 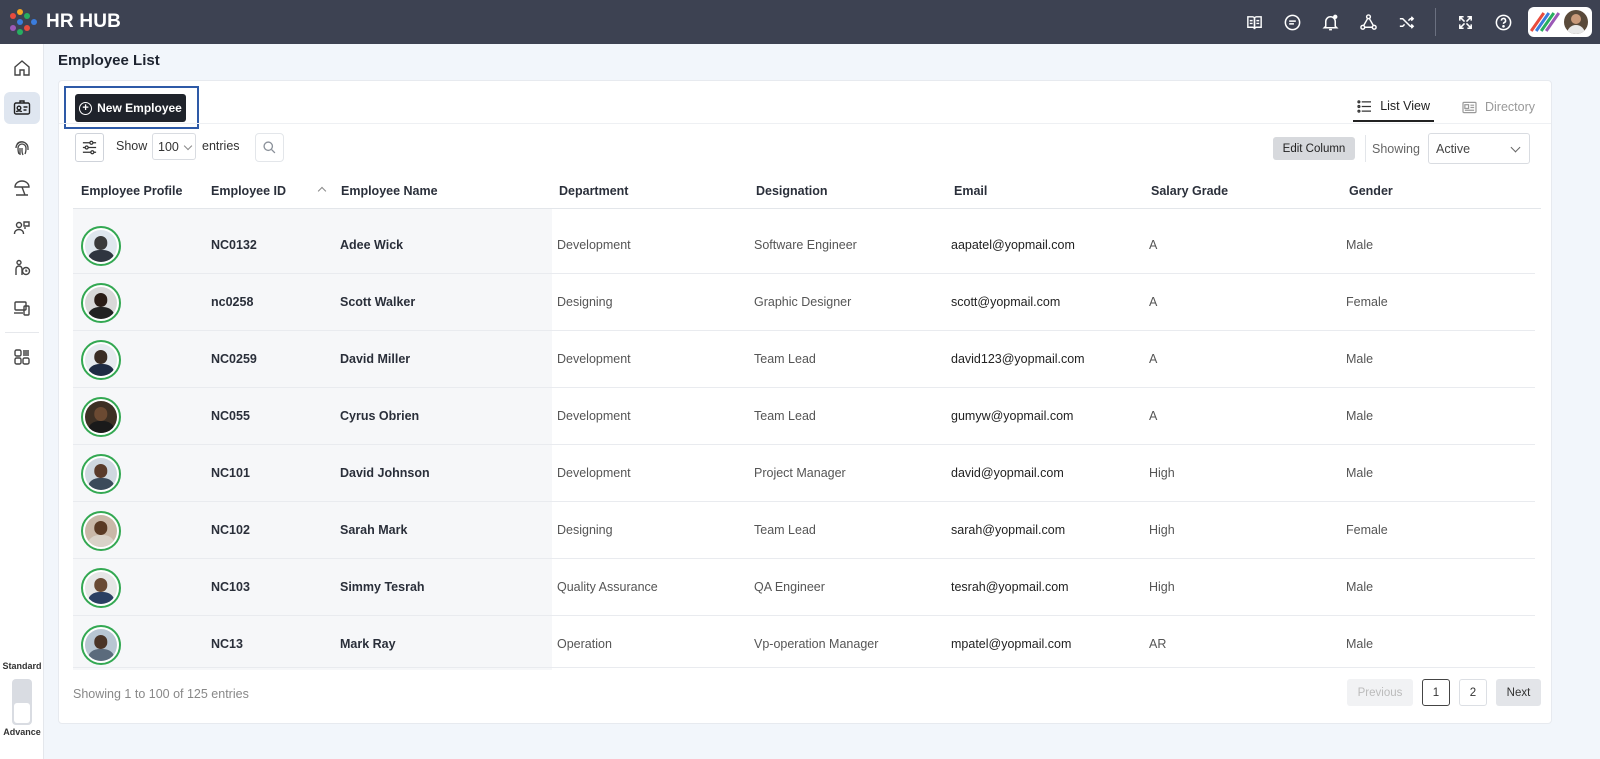 I want to click on sidebar-item-assets, so click(x=22, y=308).